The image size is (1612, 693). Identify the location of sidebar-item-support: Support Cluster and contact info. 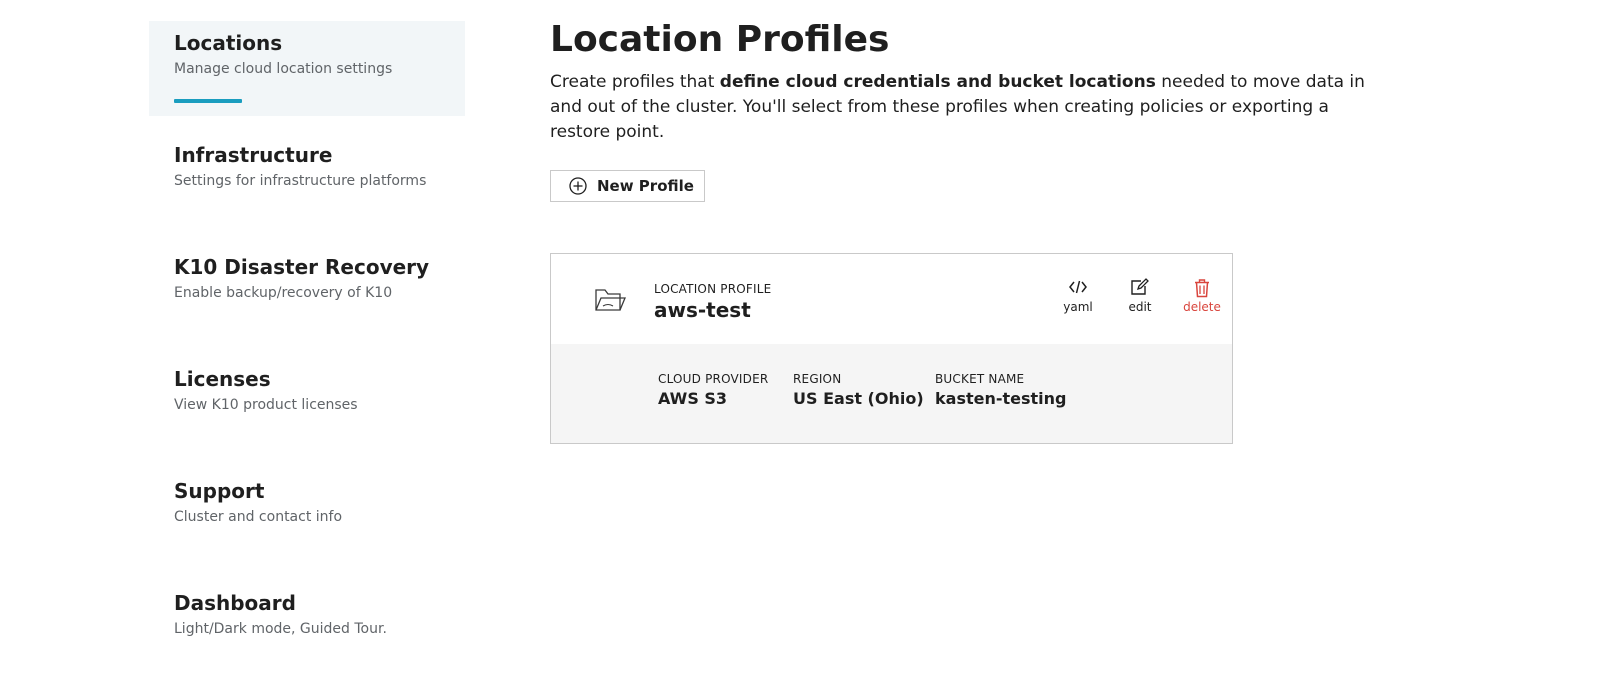
(307, 516).